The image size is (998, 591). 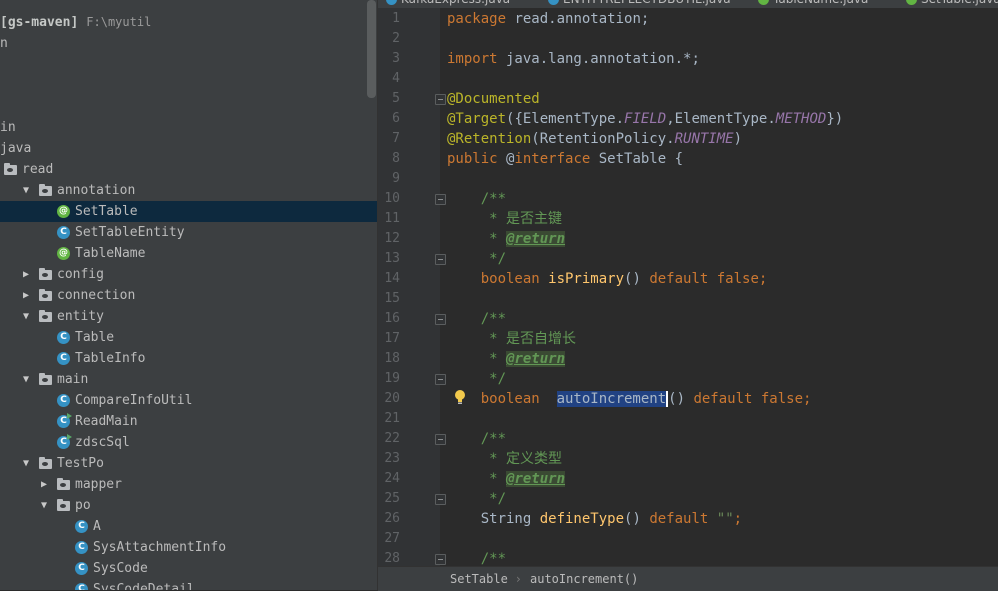 I want to click on project-root-row: [gs-maven] F:\myutil, so click(x=188, y=22).